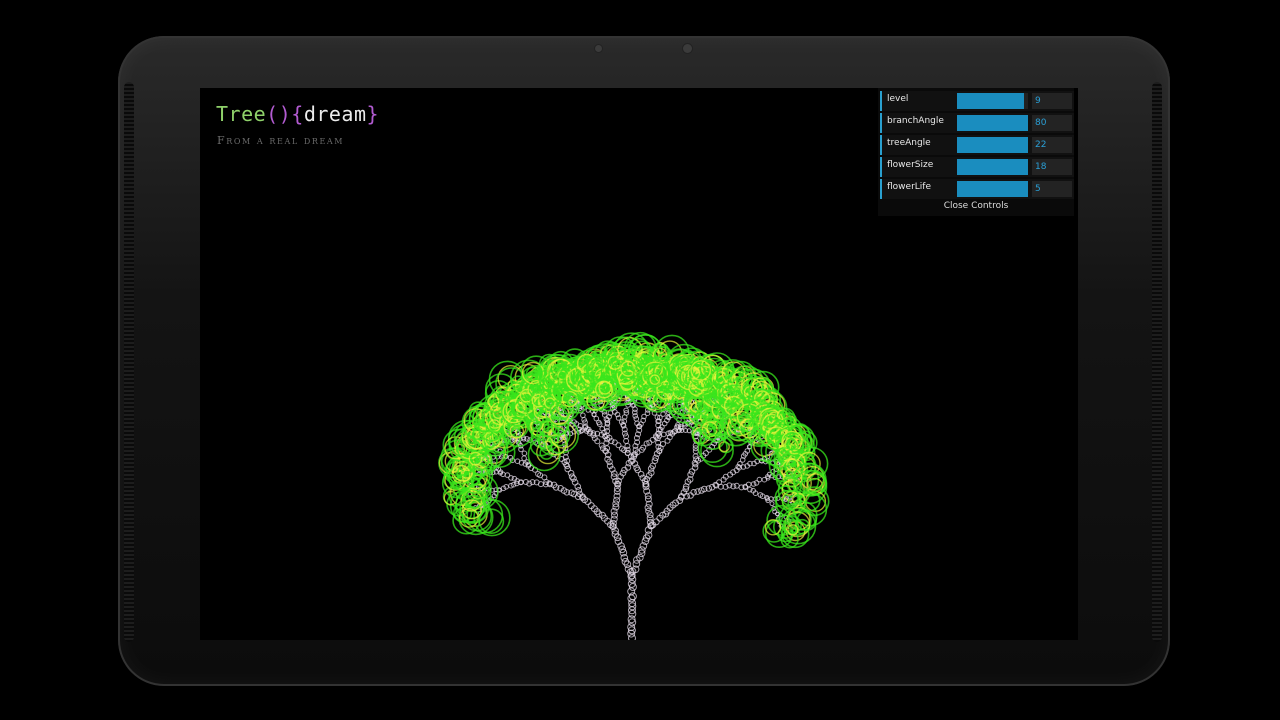 This screenshot has width=1280, height=720. I want to click on tree-angle-value-input: 22, so click(1052, 145).